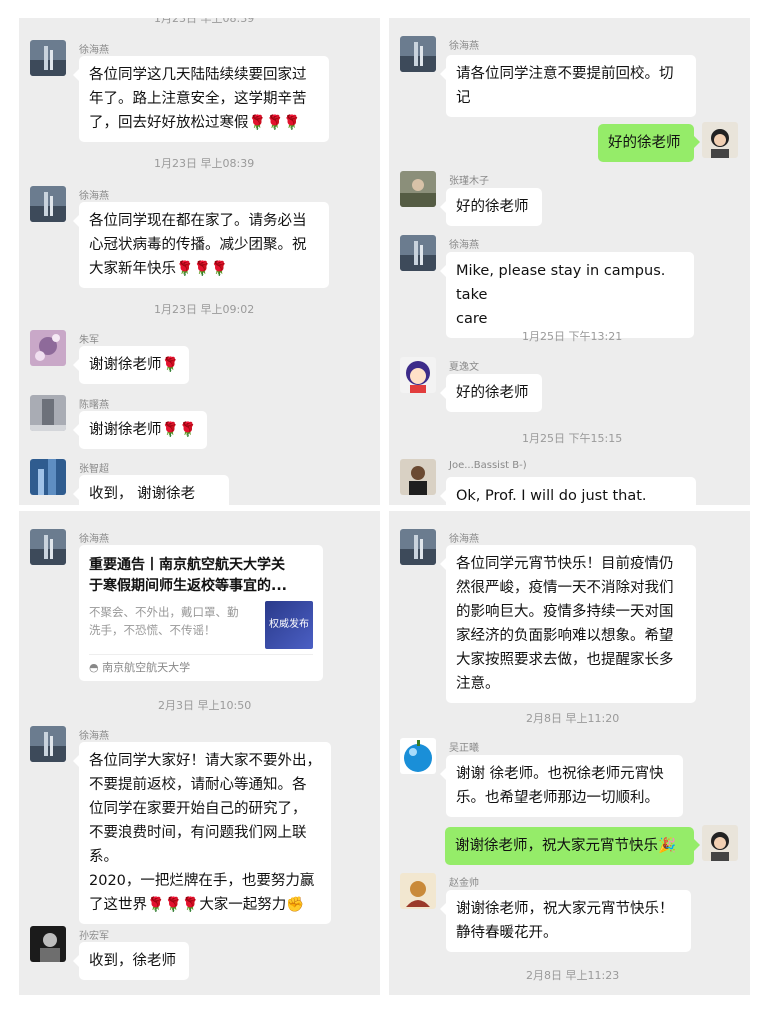 The image size is (769, 1014). Describe the element at coordinates (48, 944) in the screenshot. I see `avatar-sun` at that location.